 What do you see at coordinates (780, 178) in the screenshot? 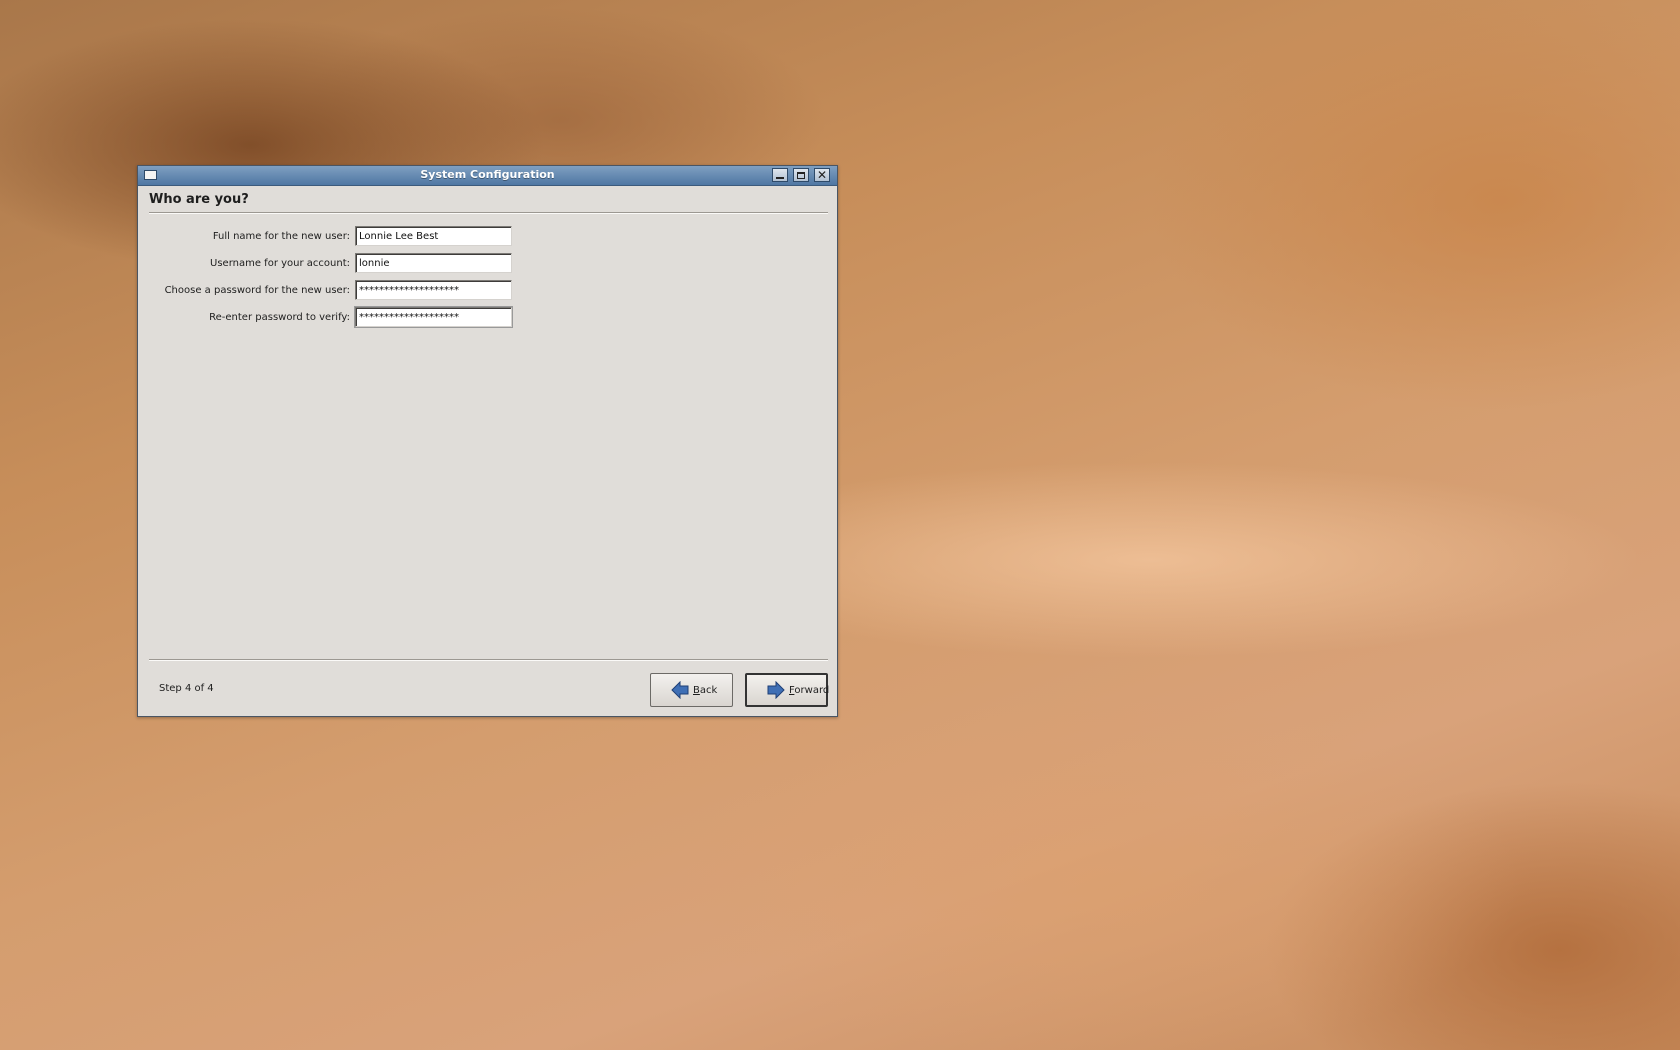
I see `minimize-icon` at bounding box center [780, 178].